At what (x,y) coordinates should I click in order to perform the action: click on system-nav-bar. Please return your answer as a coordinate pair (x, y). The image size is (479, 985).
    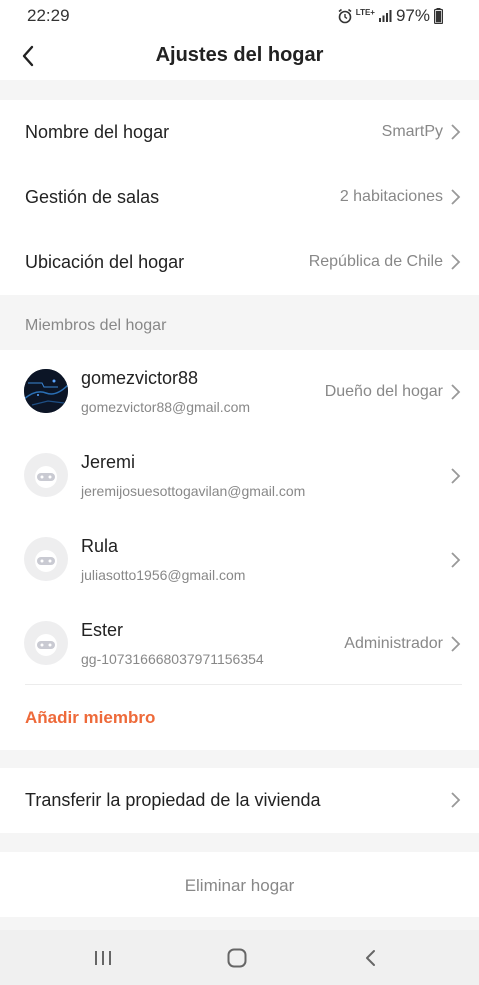
    Looking at the image, I should click on (239, 957).